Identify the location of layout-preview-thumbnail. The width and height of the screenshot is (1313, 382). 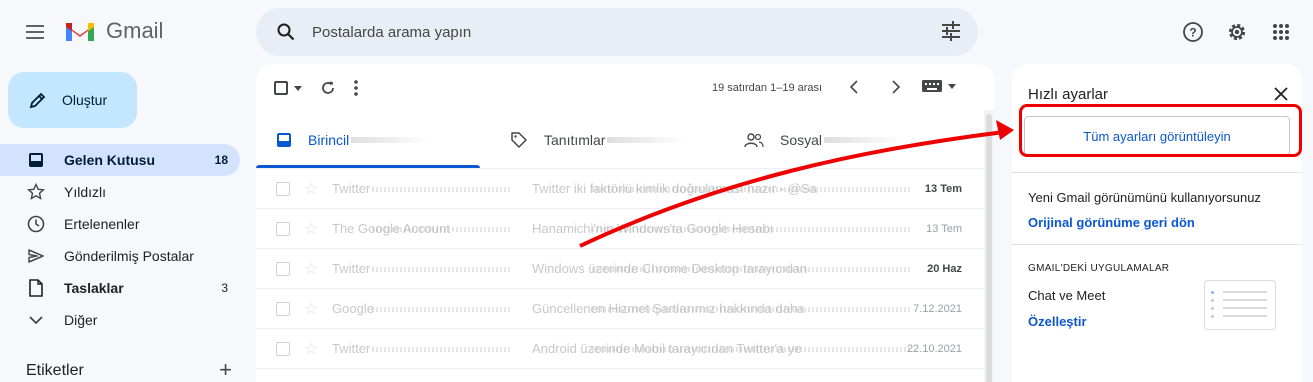
(1240, 305).